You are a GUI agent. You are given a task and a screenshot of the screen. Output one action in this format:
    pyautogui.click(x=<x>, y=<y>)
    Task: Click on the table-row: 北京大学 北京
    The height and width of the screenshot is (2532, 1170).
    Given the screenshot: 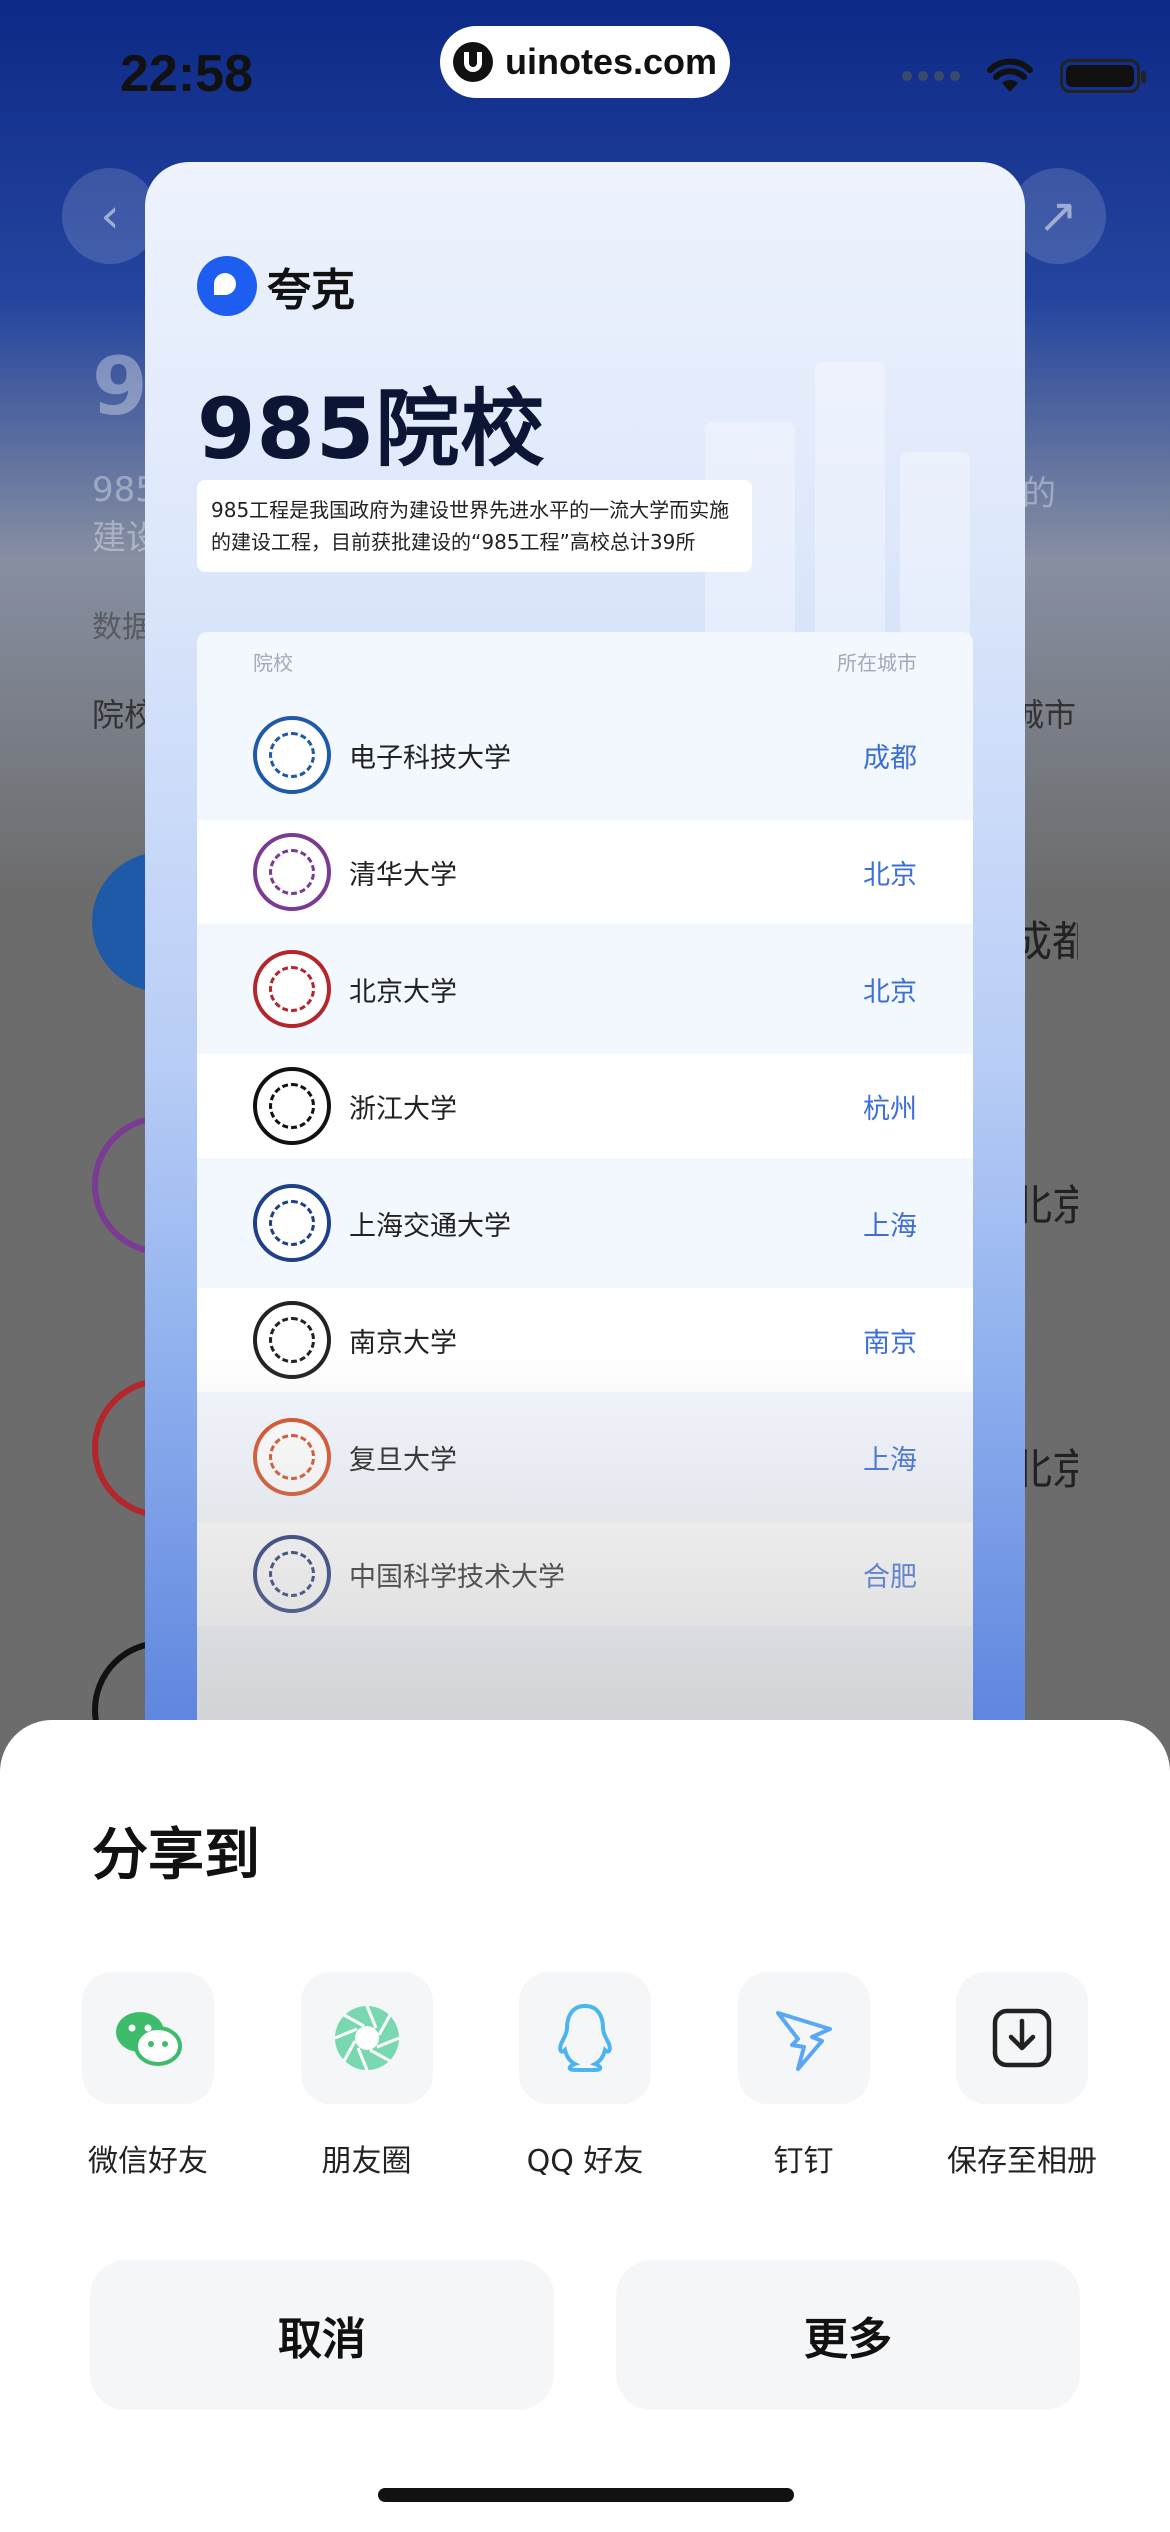 What is the action you would take?
    pyautogui.click(x=585, y=989)
    